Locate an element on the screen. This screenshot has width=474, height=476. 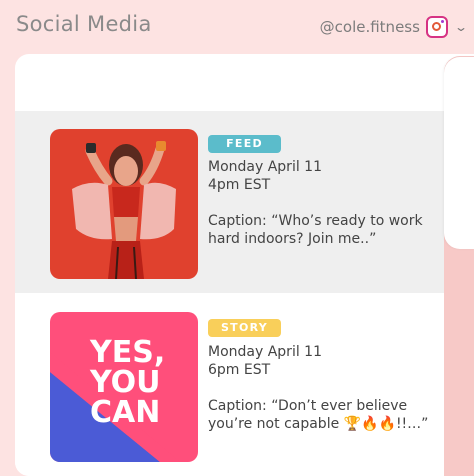
chevron-down-icon: ⌄ is located at coordinates (461, 27).